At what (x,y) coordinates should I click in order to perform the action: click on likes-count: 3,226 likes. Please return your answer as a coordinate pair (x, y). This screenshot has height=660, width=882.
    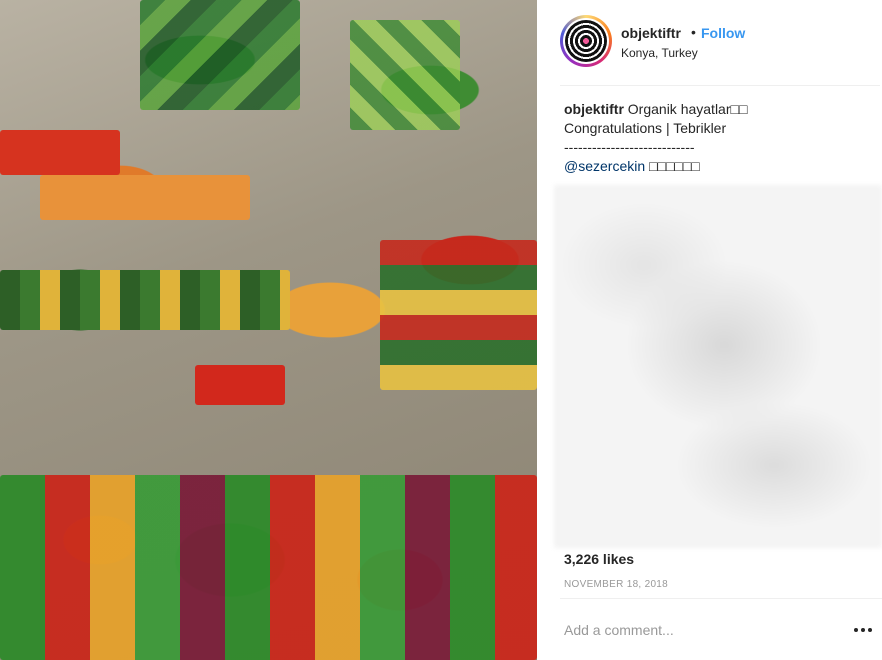
    Looking at the image, I should click on (599, 559).